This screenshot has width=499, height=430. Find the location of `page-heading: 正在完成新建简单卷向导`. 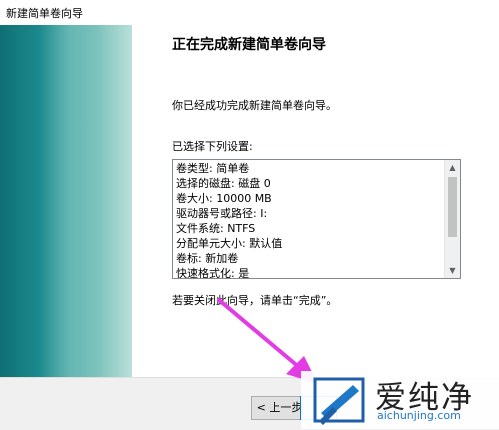

page-heading: 正在完成新建简单卷向导 is located at coordinates (249, 45).